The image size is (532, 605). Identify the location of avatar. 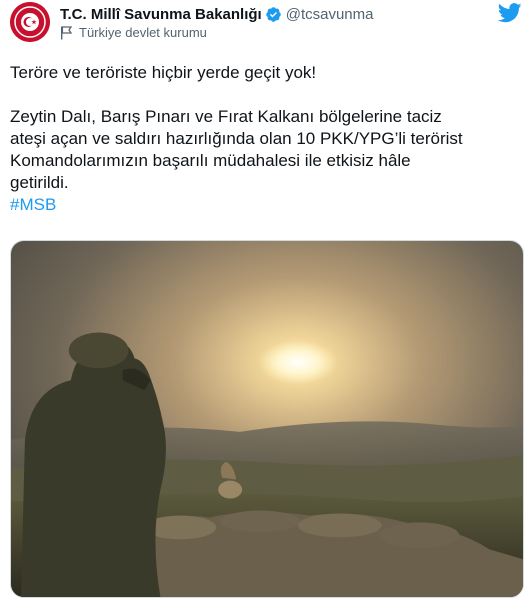
(30, 22).